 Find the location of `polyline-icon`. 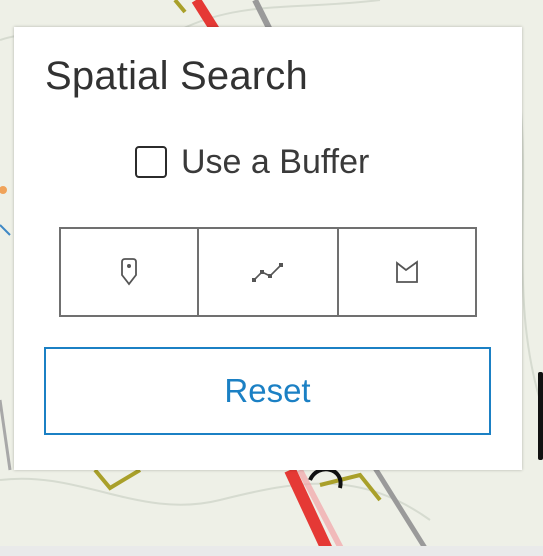

polyline-icon is located at coordinates (267, 272).